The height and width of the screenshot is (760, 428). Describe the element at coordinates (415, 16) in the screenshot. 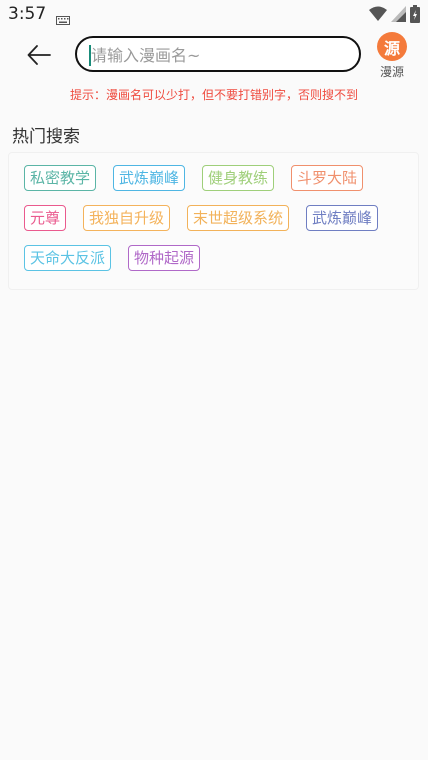

I see `battery-charging-icon` at that location.